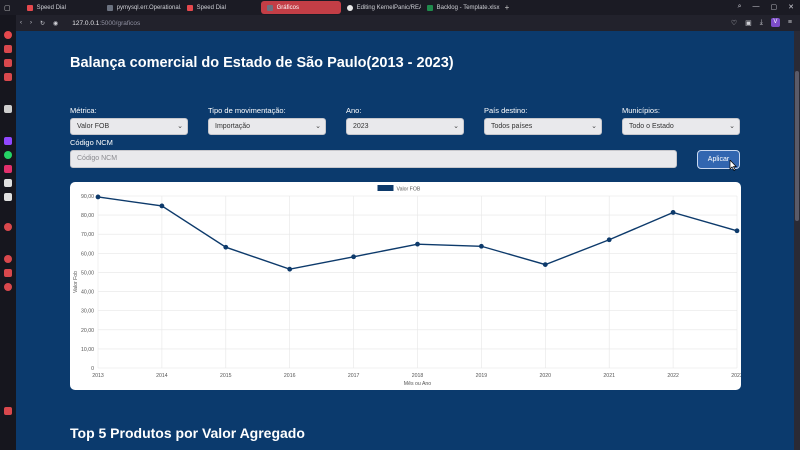  What do you see at coordinates (8, 197) in the screenshot?
I see `x-icon` at bounding box center [8, 197].